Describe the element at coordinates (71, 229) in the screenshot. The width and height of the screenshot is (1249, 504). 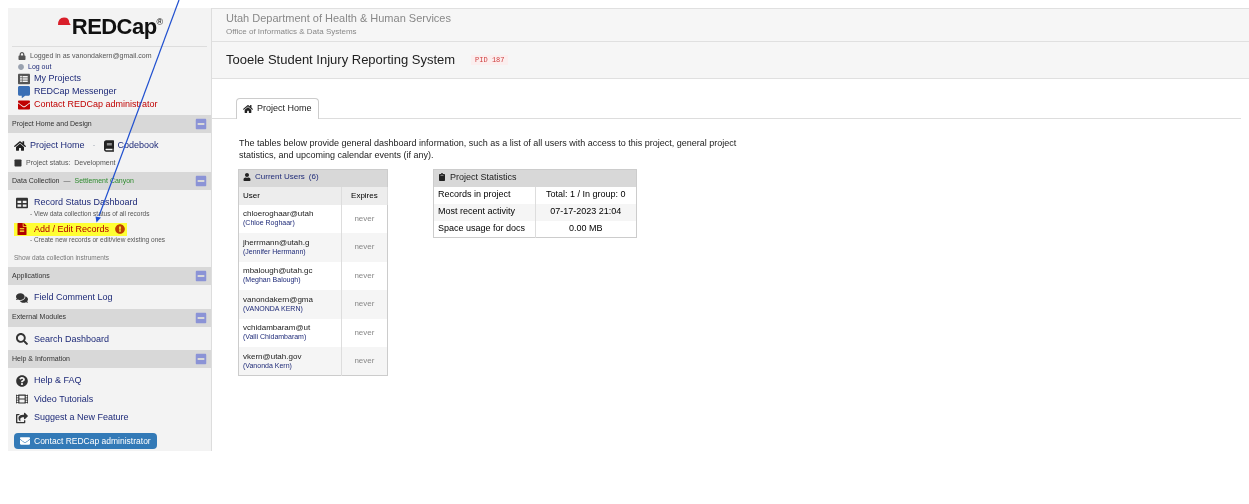
I see `nav-link: Add / Edit Records` at that location.